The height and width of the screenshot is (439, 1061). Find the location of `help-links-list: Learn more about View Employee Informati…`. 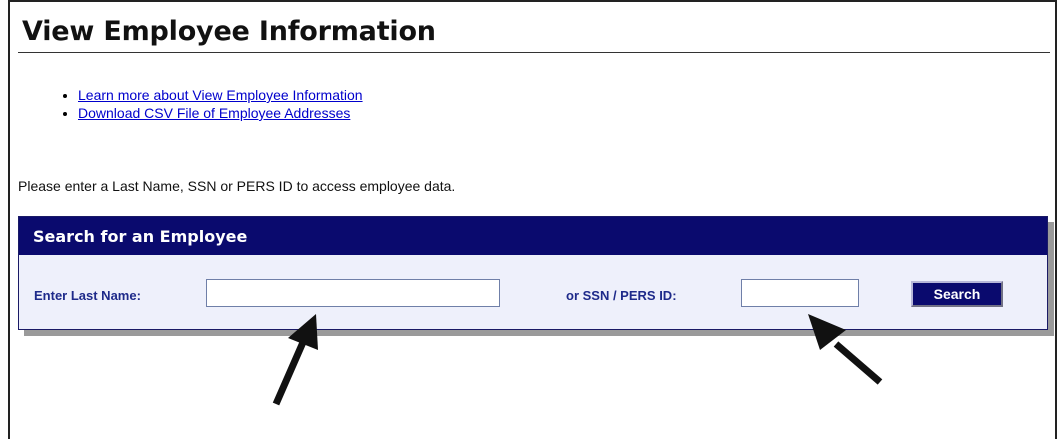

help-links-list: Learn more about View Employee Informati… is located at coordinates (211, 104).